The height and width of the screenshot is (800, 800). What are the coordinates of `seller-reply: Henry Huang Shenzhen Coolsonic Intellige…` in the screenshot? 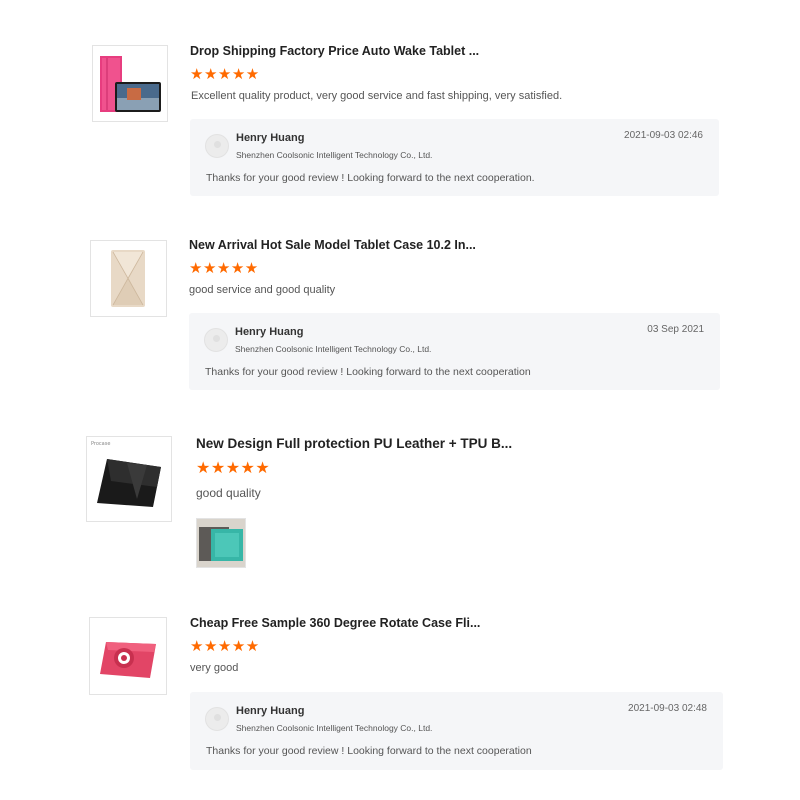 It's located at (456, 731).